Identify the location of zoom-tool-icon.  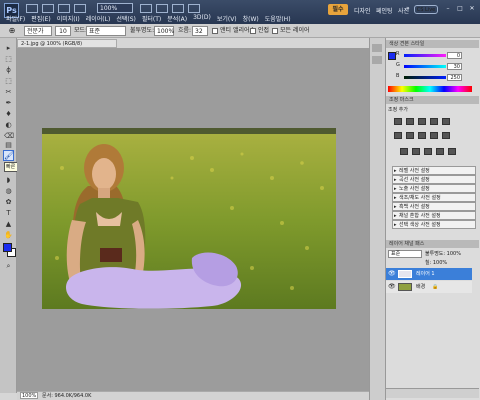
(162, 8).